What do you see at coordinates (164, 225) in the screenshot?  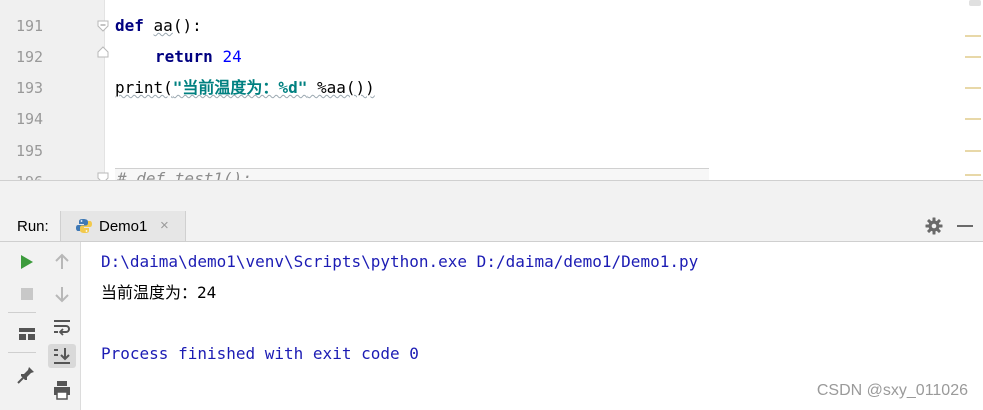 I see `close-icon: ×` at bounding box center [164, 225].